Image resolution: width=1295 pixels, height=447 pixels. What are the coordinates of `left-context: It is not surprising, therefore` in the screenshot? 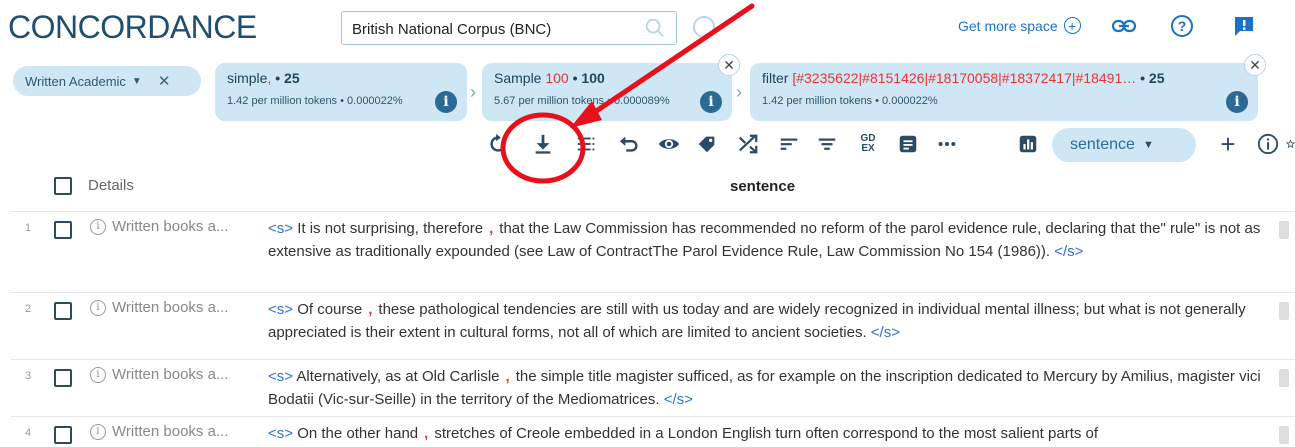 It's located at (390, 228).